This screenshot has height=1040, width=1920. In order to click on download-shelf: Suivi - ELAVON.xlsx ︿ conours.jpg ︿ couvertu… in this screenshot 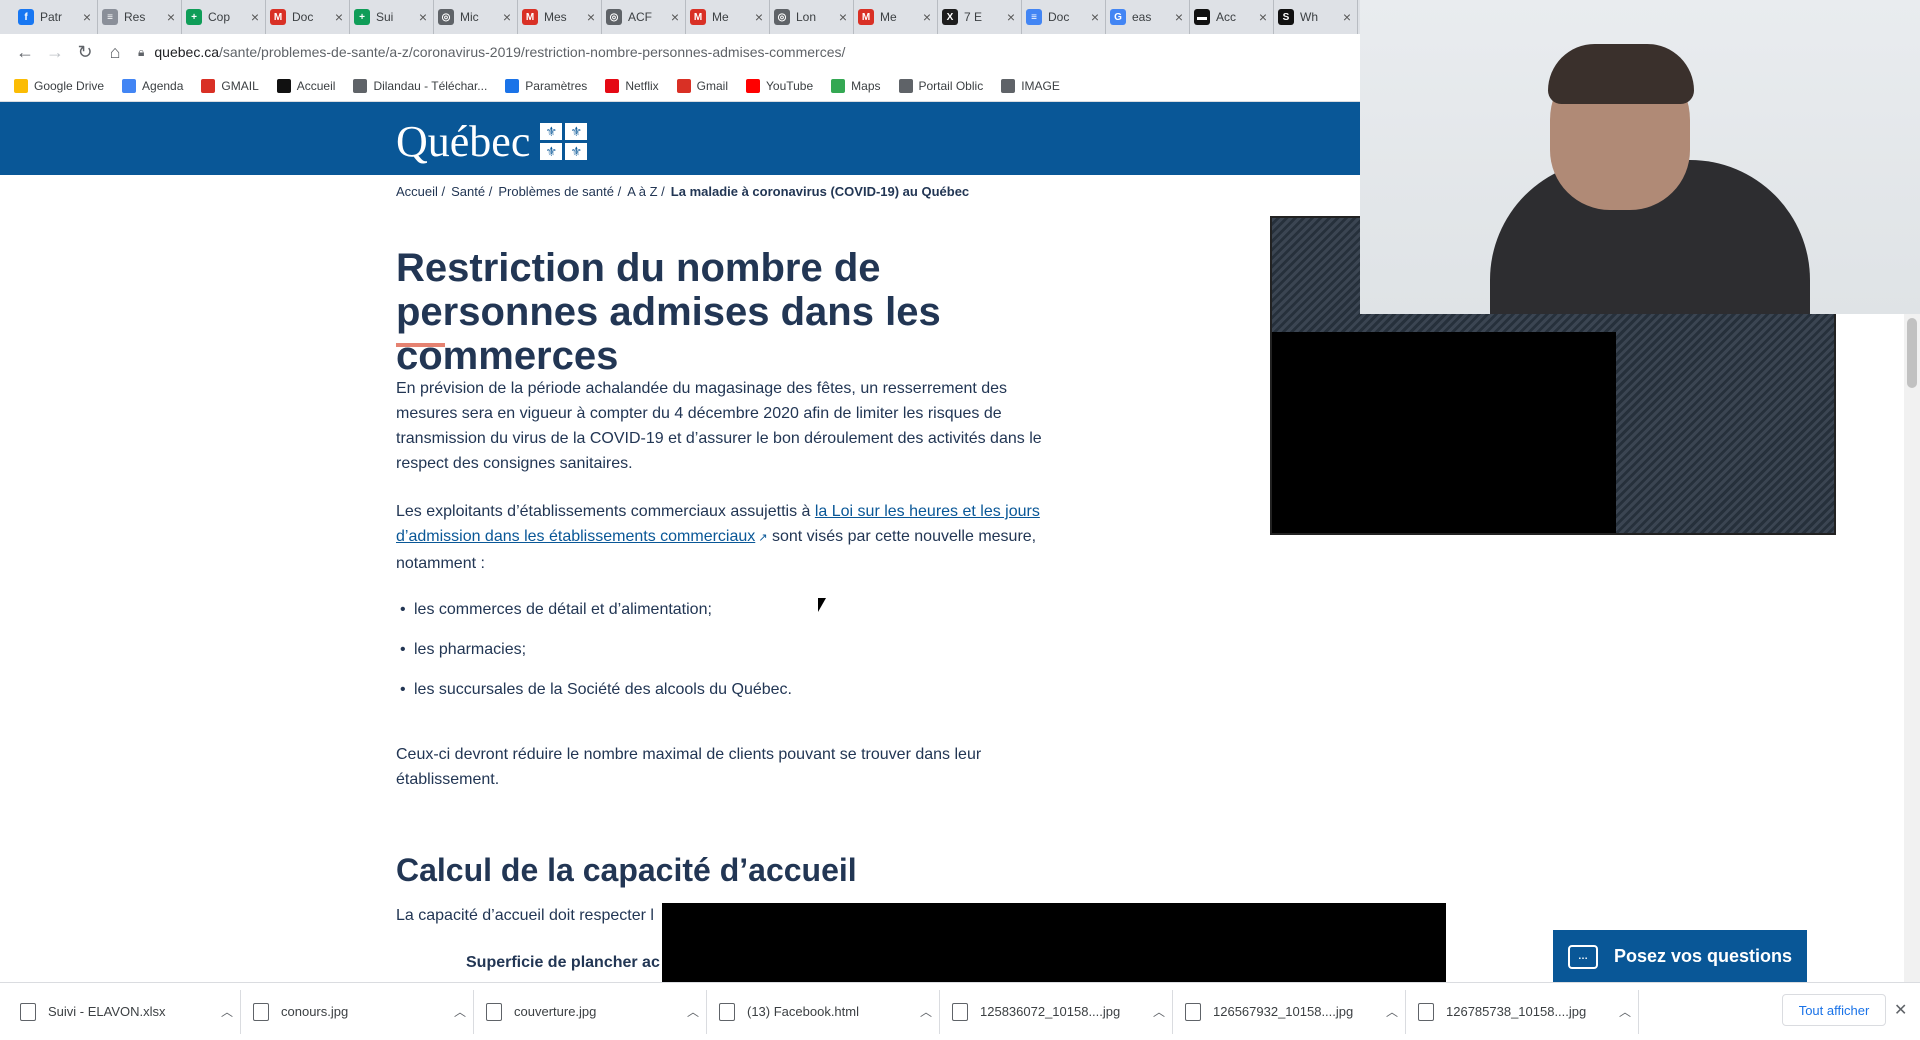, I will do `click(960, 1011)`.